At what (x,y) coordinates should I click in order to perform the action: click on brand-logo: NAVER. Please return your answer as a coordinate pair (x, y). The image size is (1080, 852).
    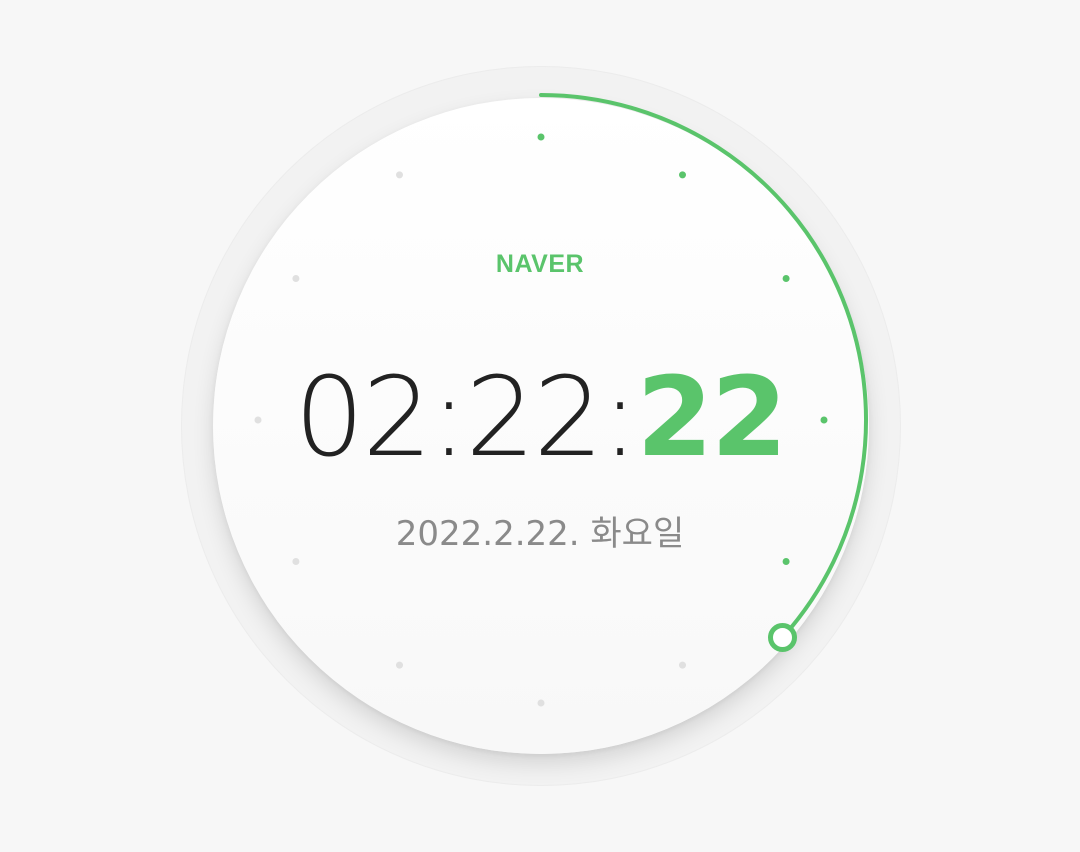
    Looking at the image, I should click on (540, 264).